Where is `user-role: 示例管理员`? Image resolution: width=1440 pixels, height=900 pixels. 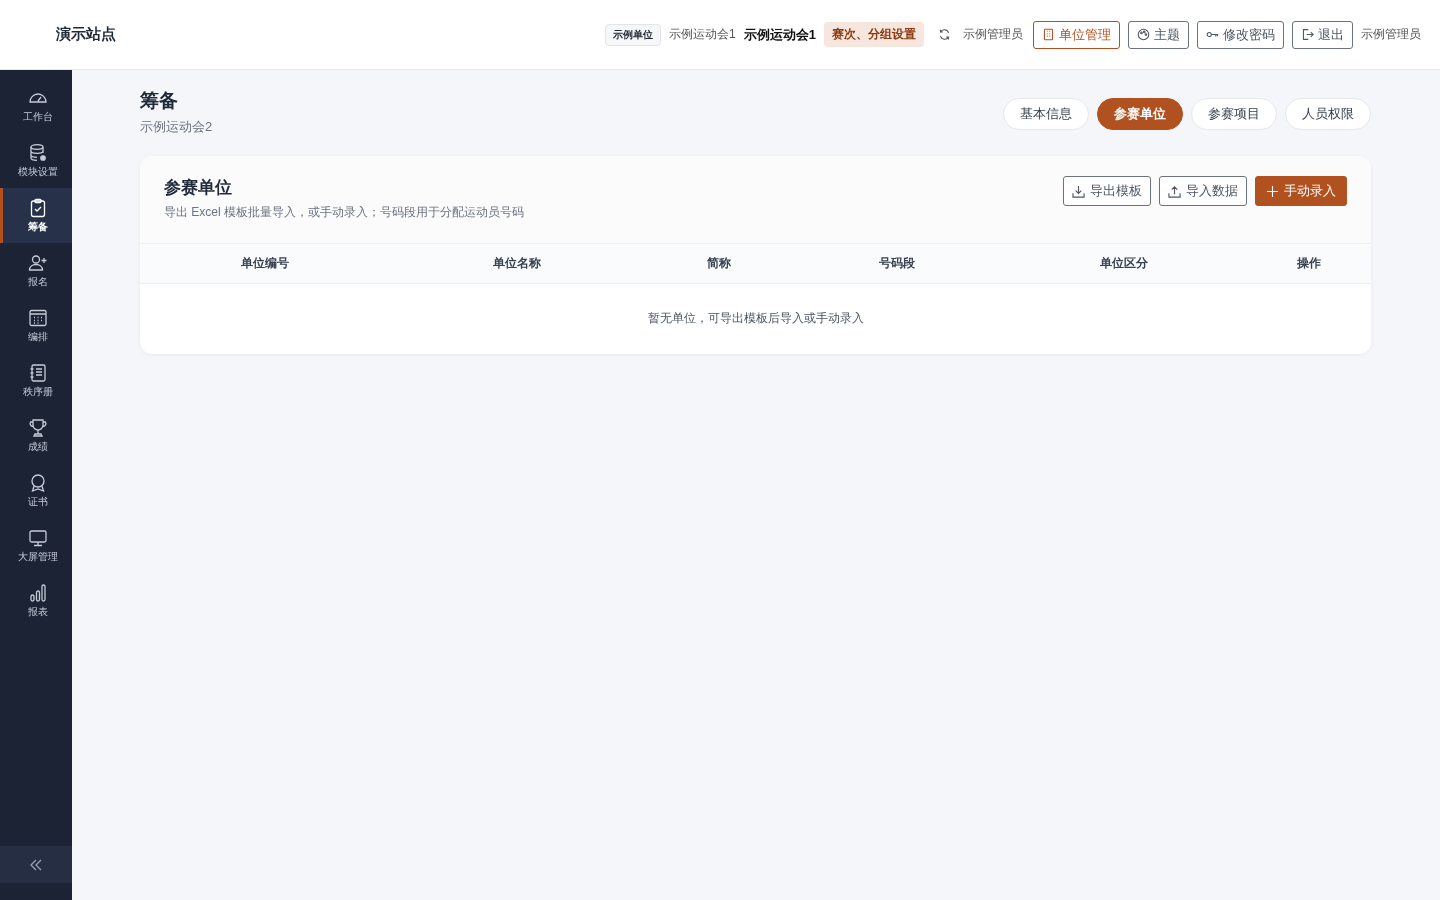
user-role: 示例管理员 is located at coordinates (993, 34).